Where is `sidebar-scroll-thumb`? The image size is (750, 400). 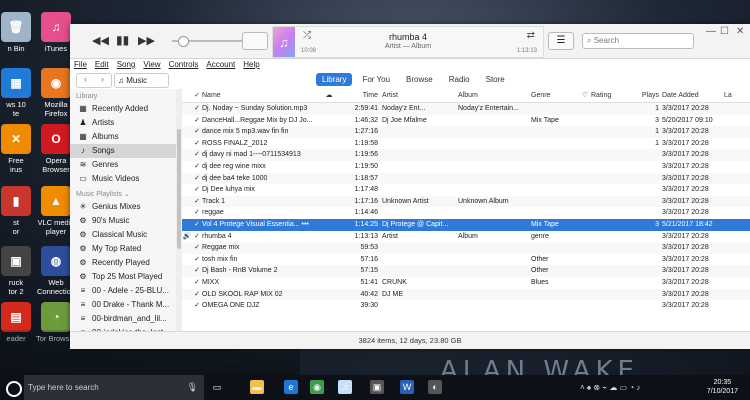 sidebar-scroll-thumb is located at coordinates (179, 189).